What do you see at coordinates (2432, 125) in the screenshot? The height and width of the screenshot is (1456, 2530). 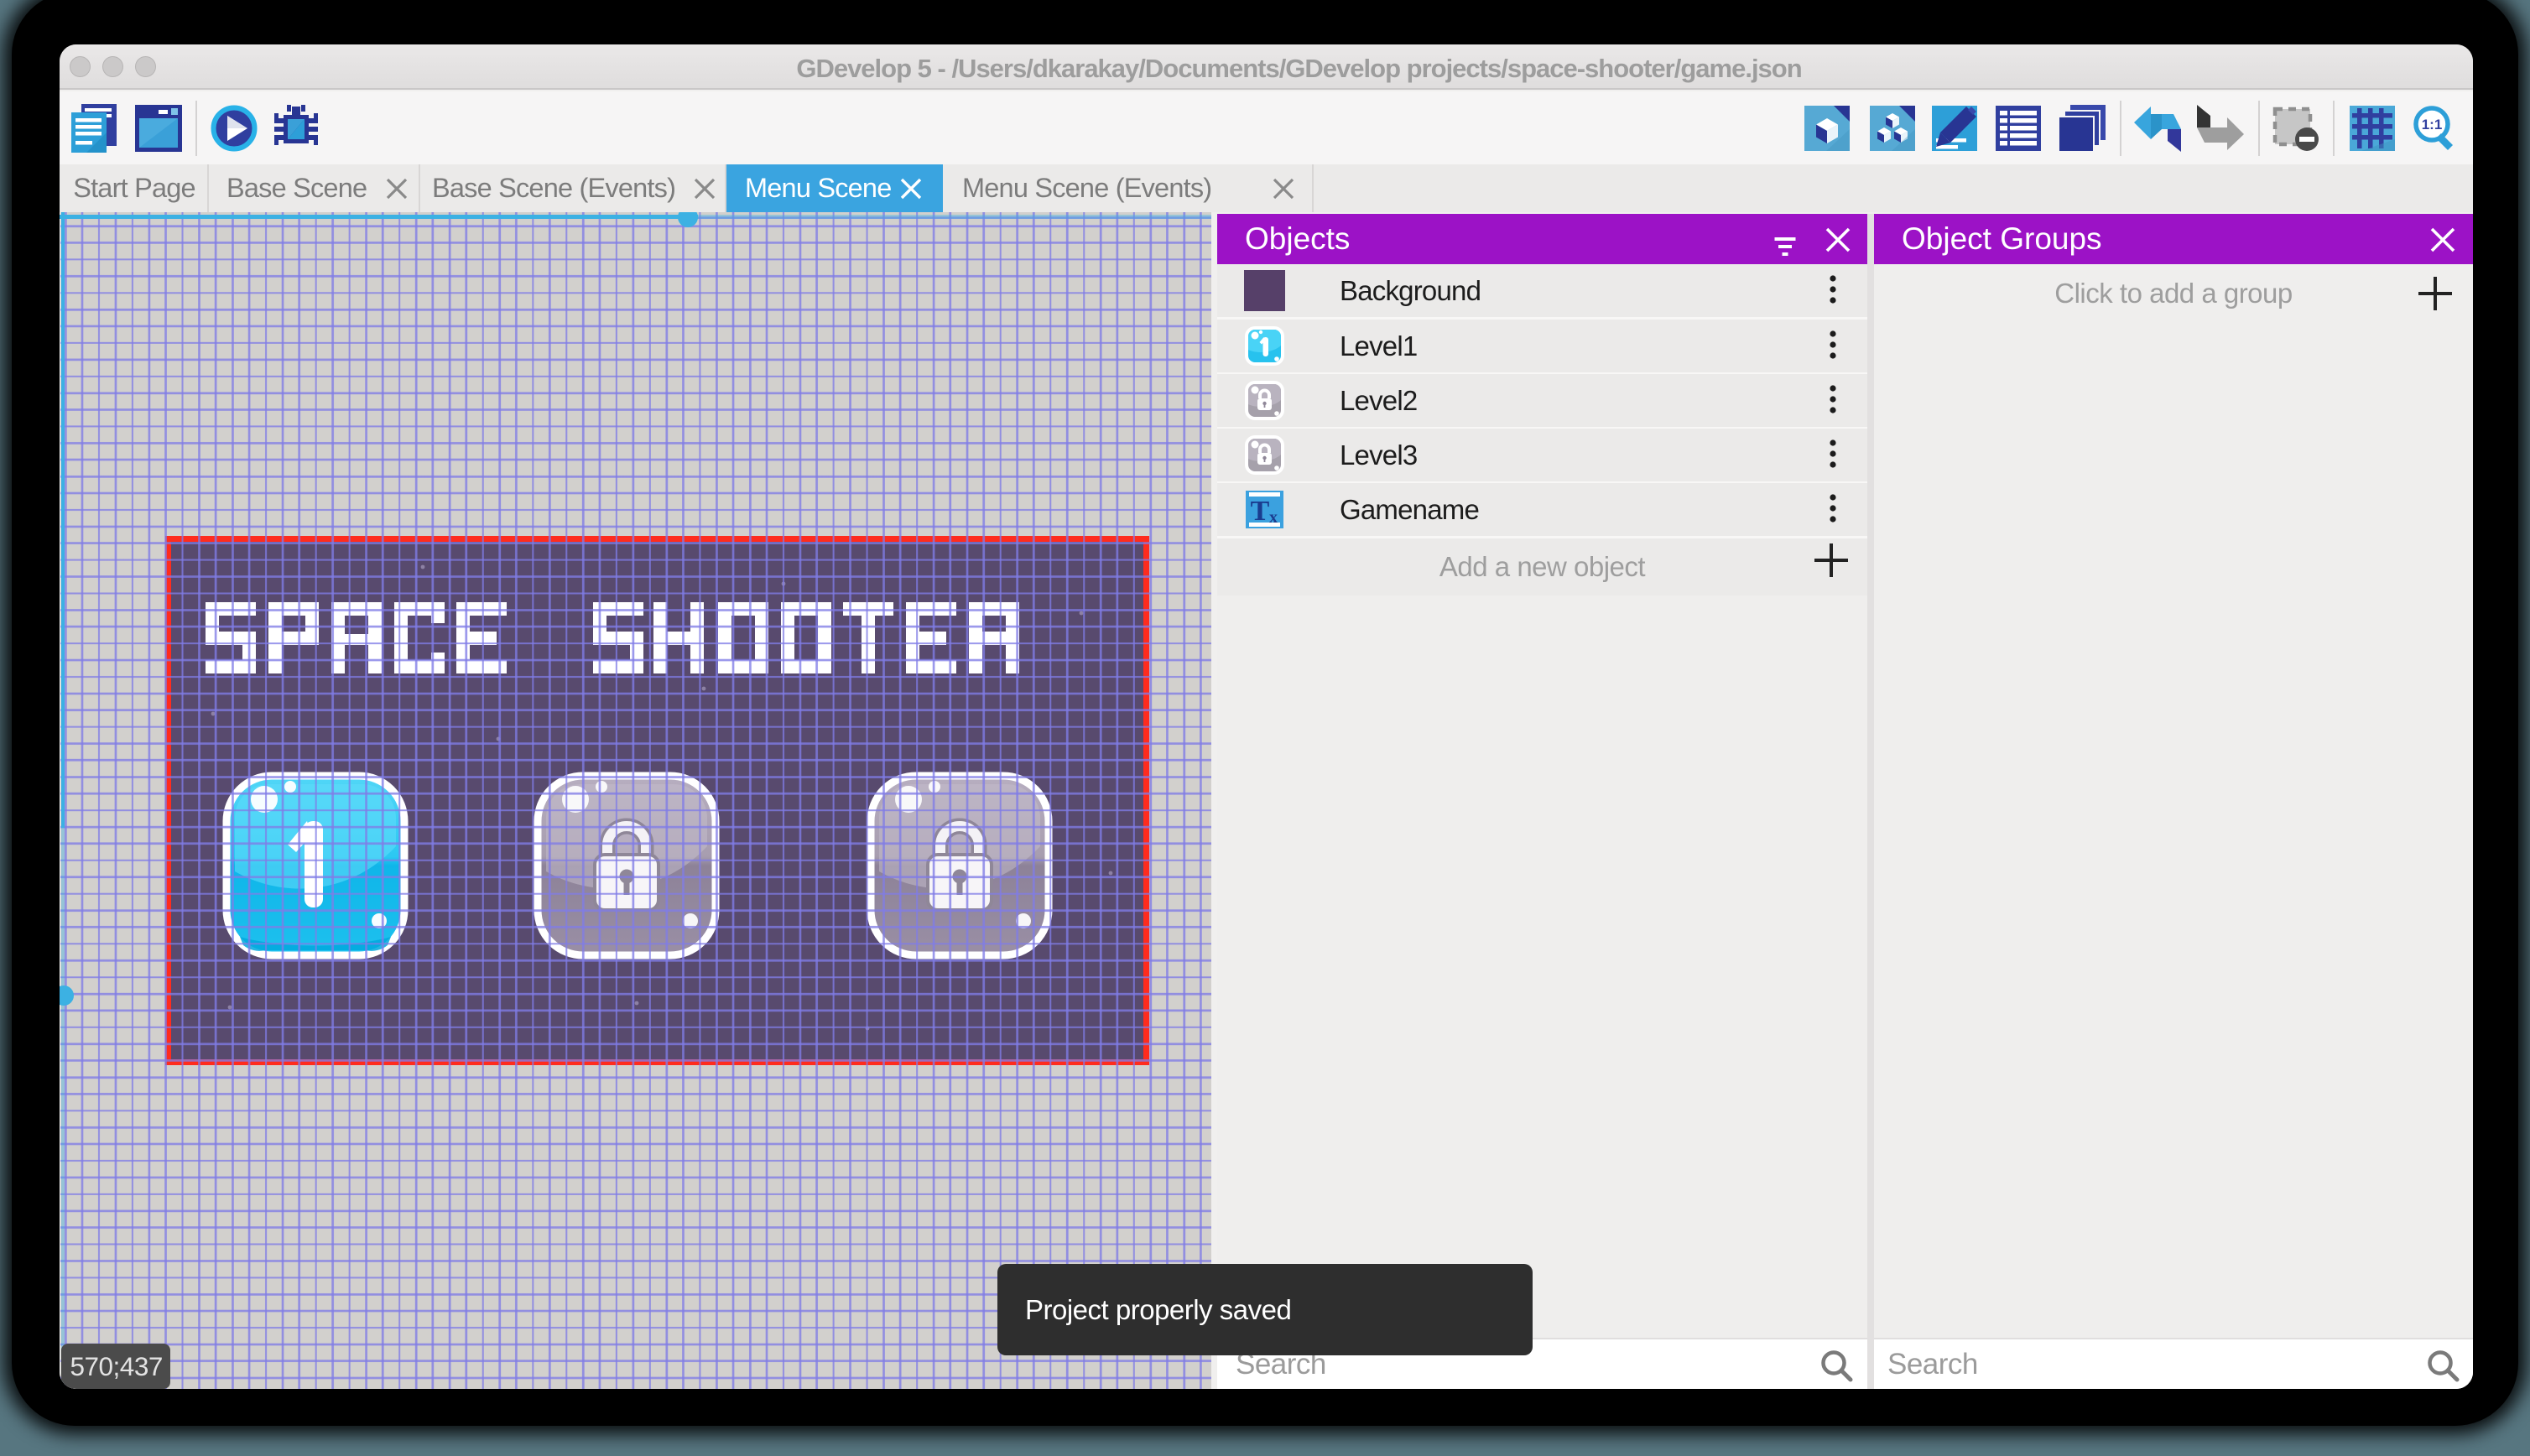 I see `svg-text: 1:1` at bounding box center [2432, 125].